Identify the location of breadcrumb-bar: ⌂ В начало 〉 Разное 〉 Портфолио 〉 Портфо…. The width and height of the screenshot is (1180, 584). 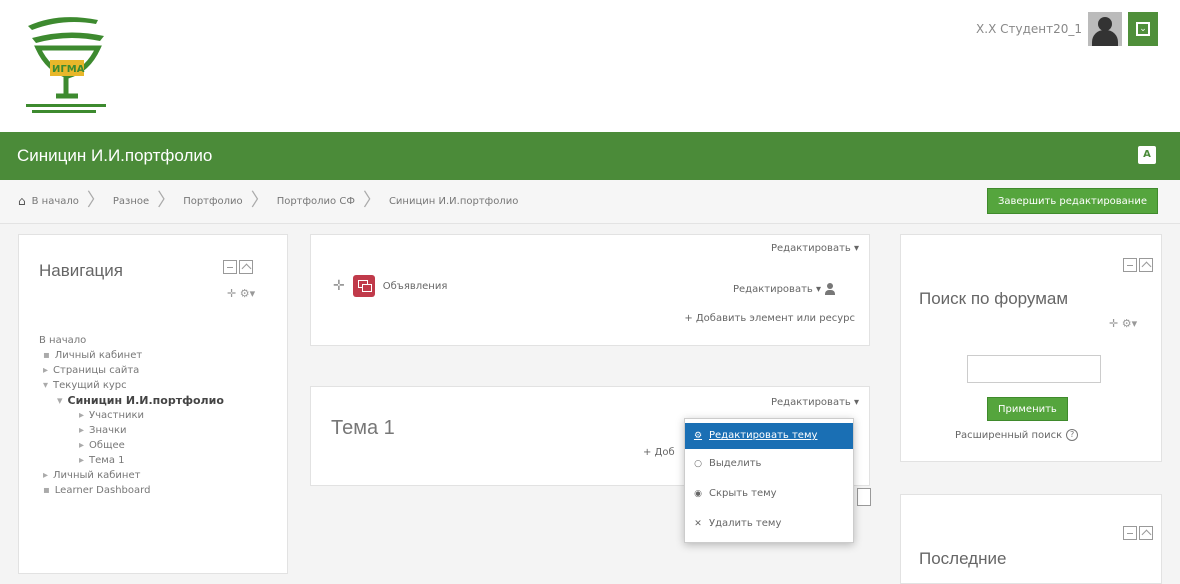
(590, 202).